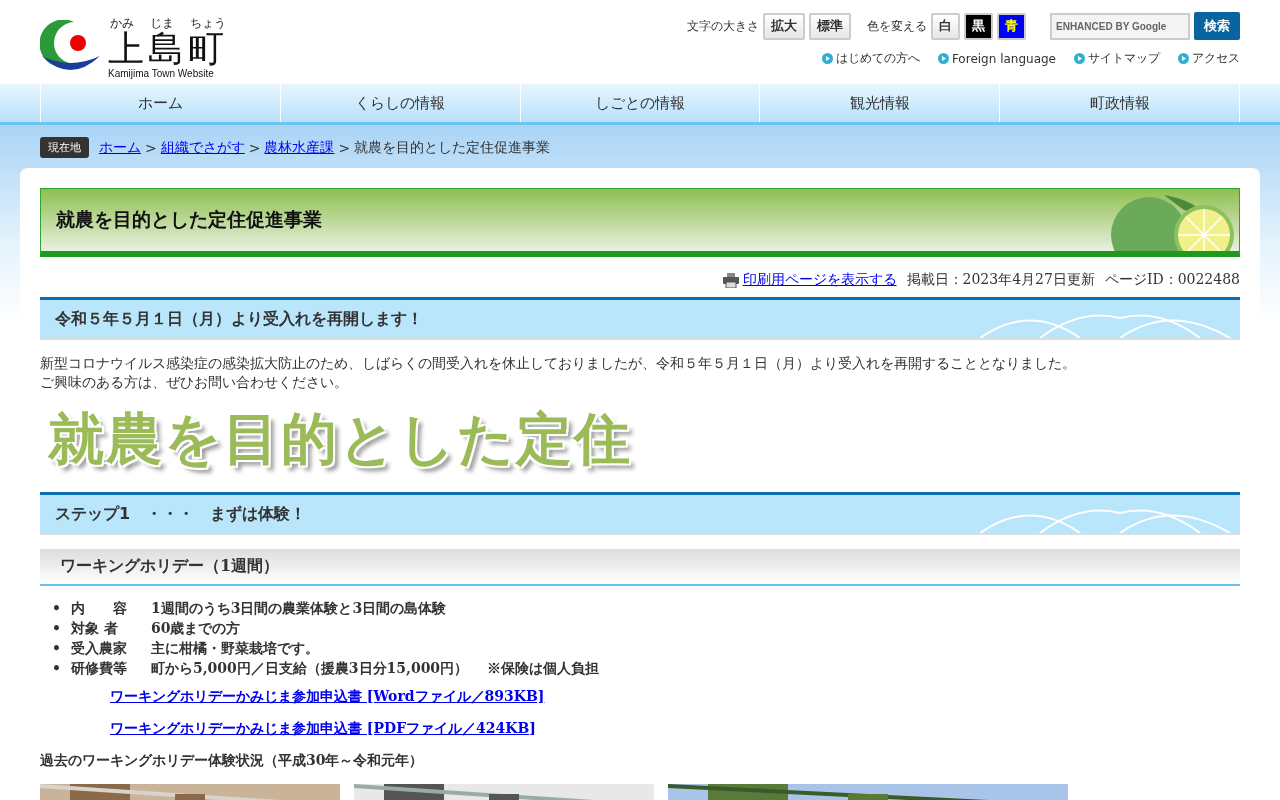 The image size is (1280, 800). I want to click on page-id: ページID：0022488, so click(1172, 280).